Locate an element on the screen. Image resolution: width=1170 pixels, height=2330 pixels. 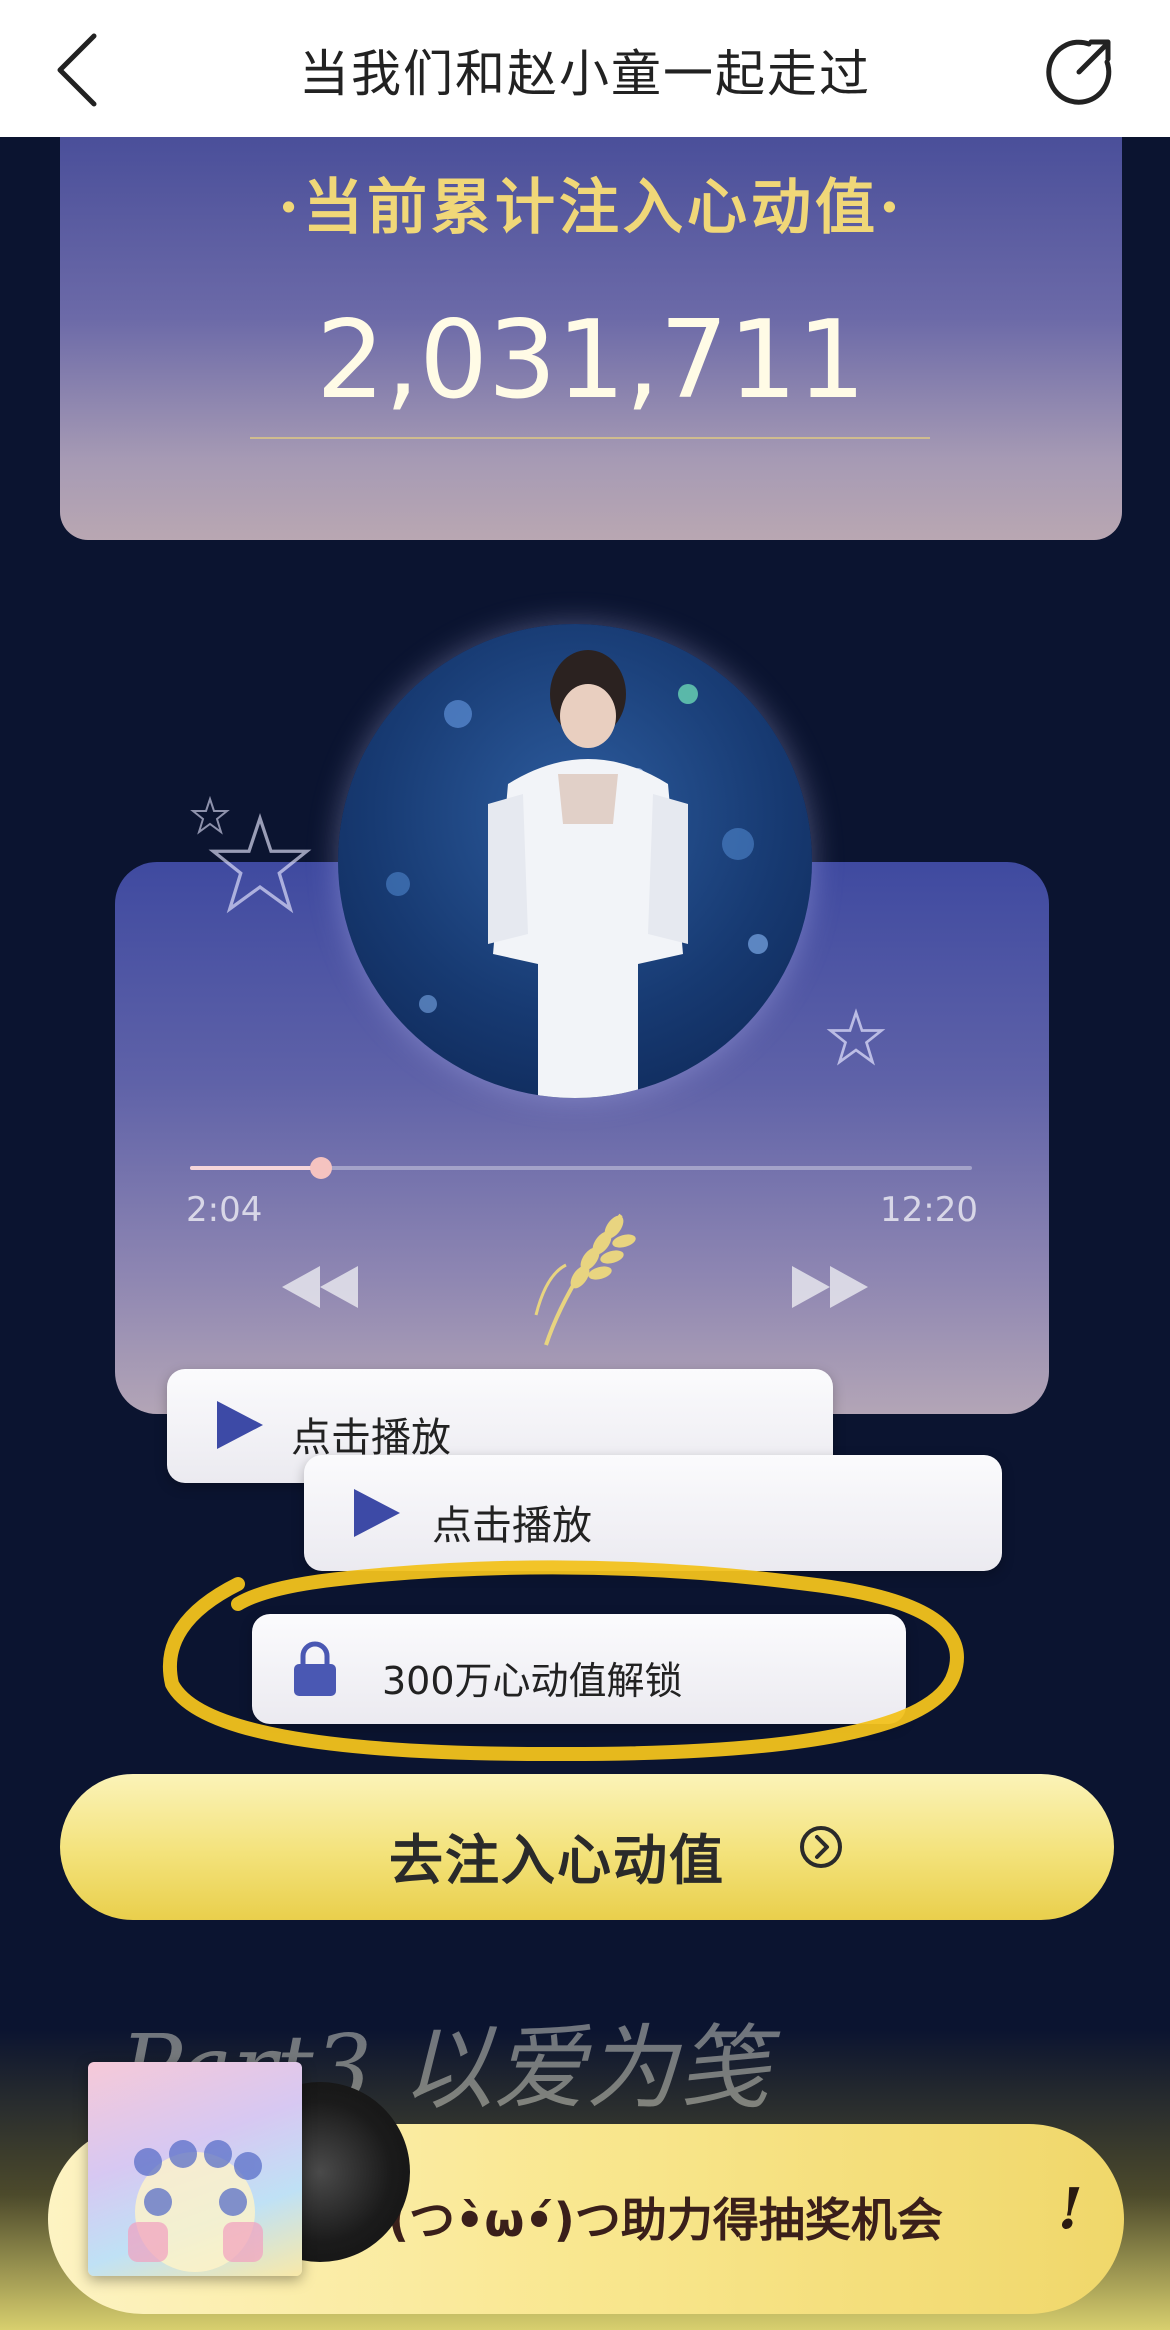
page-title: 当我们和赵小童一起走过 is located at coordinates (585, 74).